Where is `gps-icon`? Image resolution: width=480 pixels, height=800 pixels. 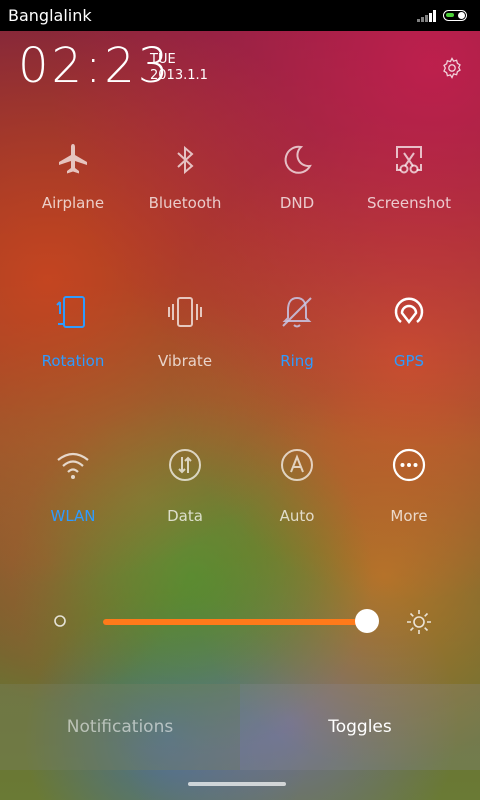
gps-icon is located at coordinates (409, 311).